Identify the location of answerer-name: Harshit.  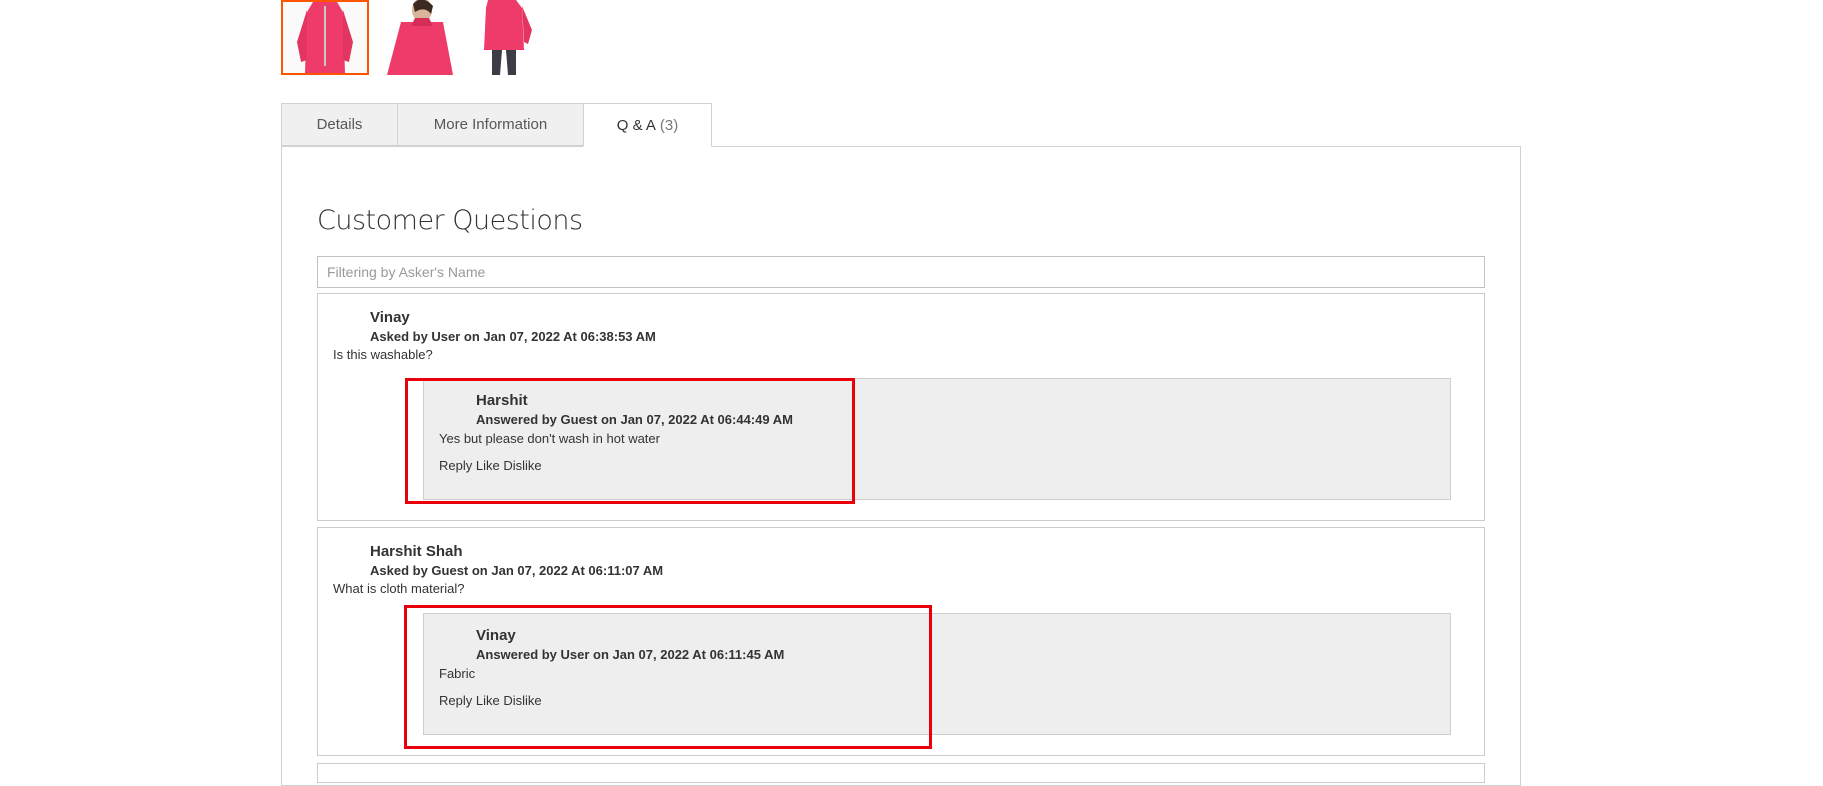
(502, 400).